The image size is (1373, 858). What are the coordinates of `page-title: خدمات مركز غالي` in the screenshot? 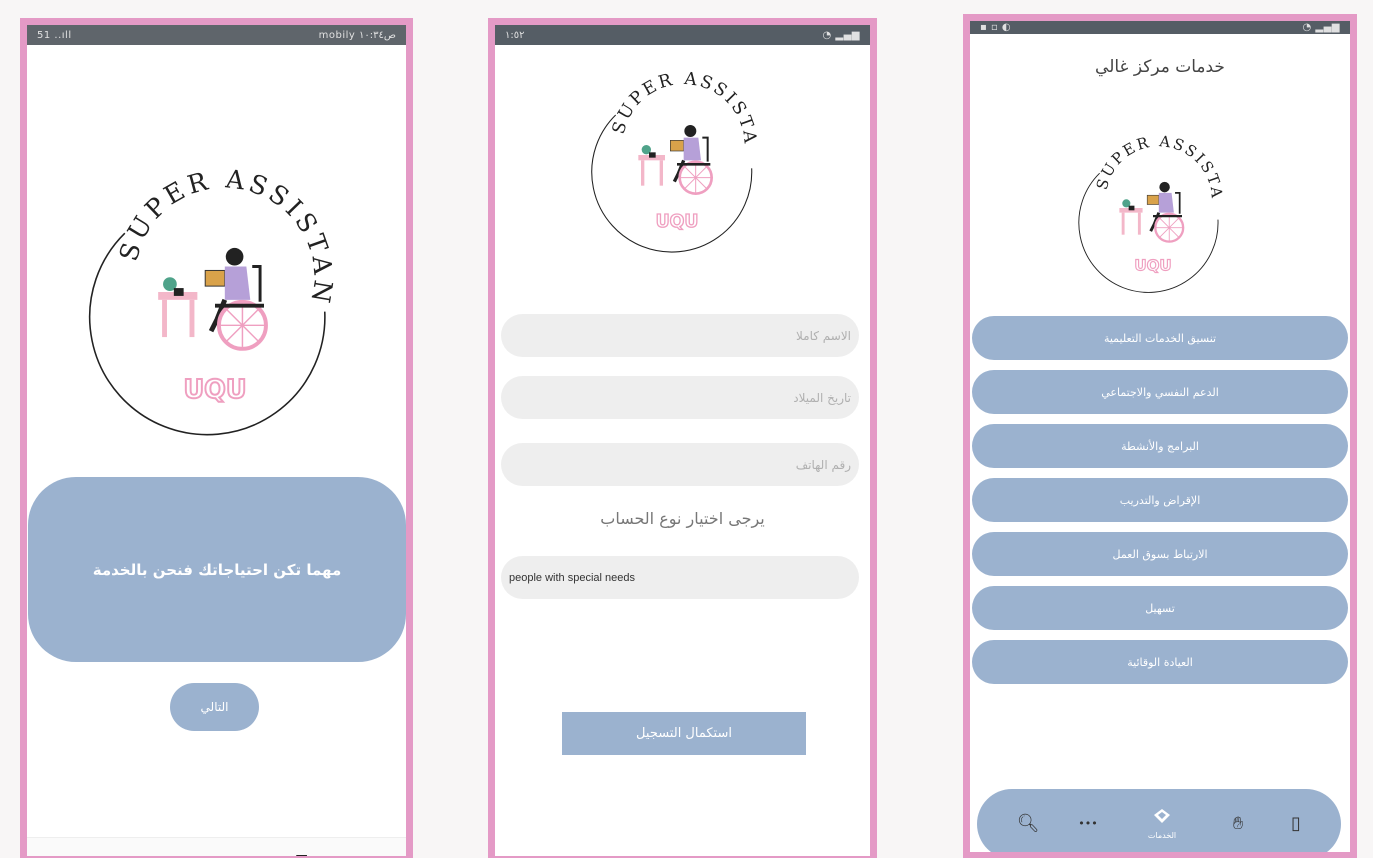 It's located at (1160, 67).